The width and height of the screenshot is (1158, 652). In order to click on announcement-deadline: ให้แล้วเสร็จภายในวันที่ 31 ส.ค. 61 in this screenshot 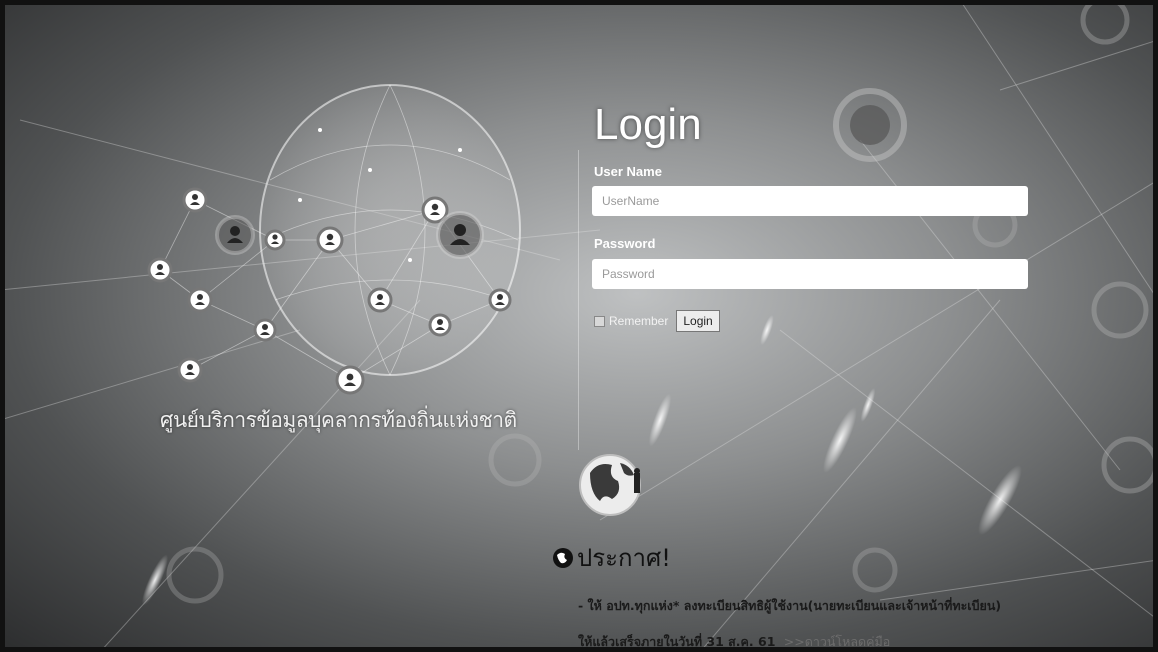, I will do `click(677, 641)`.